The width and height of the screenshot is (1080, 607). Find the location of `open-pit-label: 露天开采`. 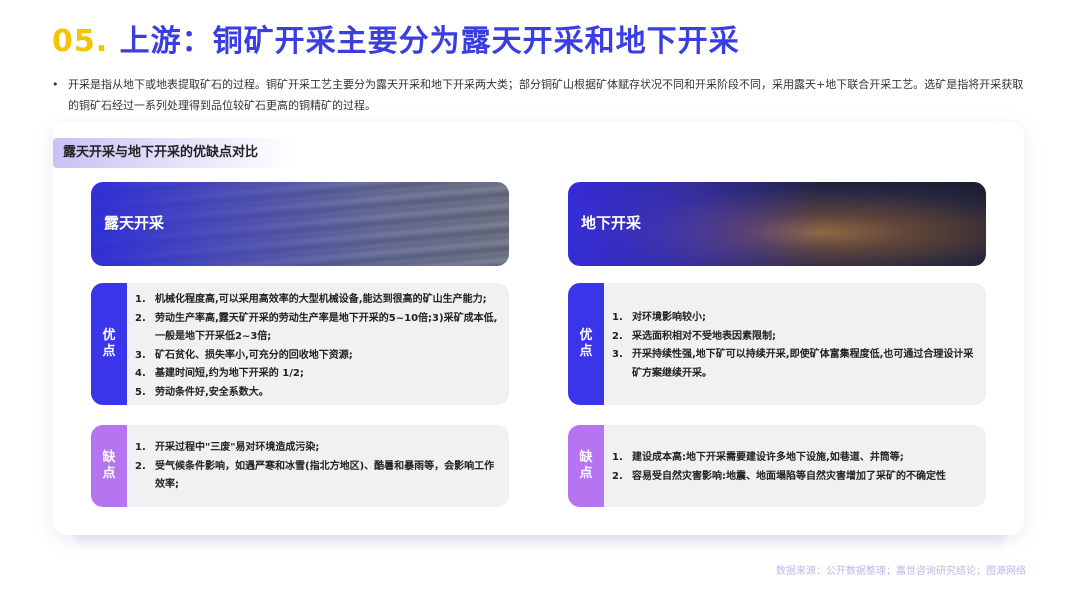

open-pit-label: 露天开采 is located at coordinates (134, 223).